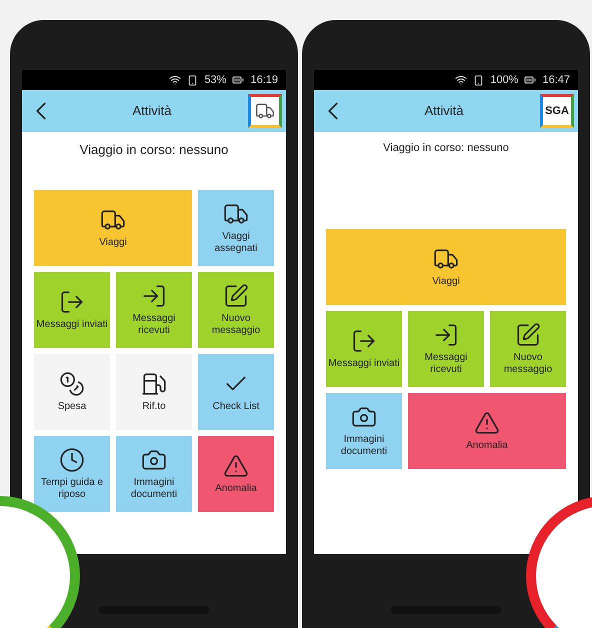  What do you see at coordinates (264, 80) in the screenshot?
I see `clock-time: 16:19` at bounding box center [264, 80].